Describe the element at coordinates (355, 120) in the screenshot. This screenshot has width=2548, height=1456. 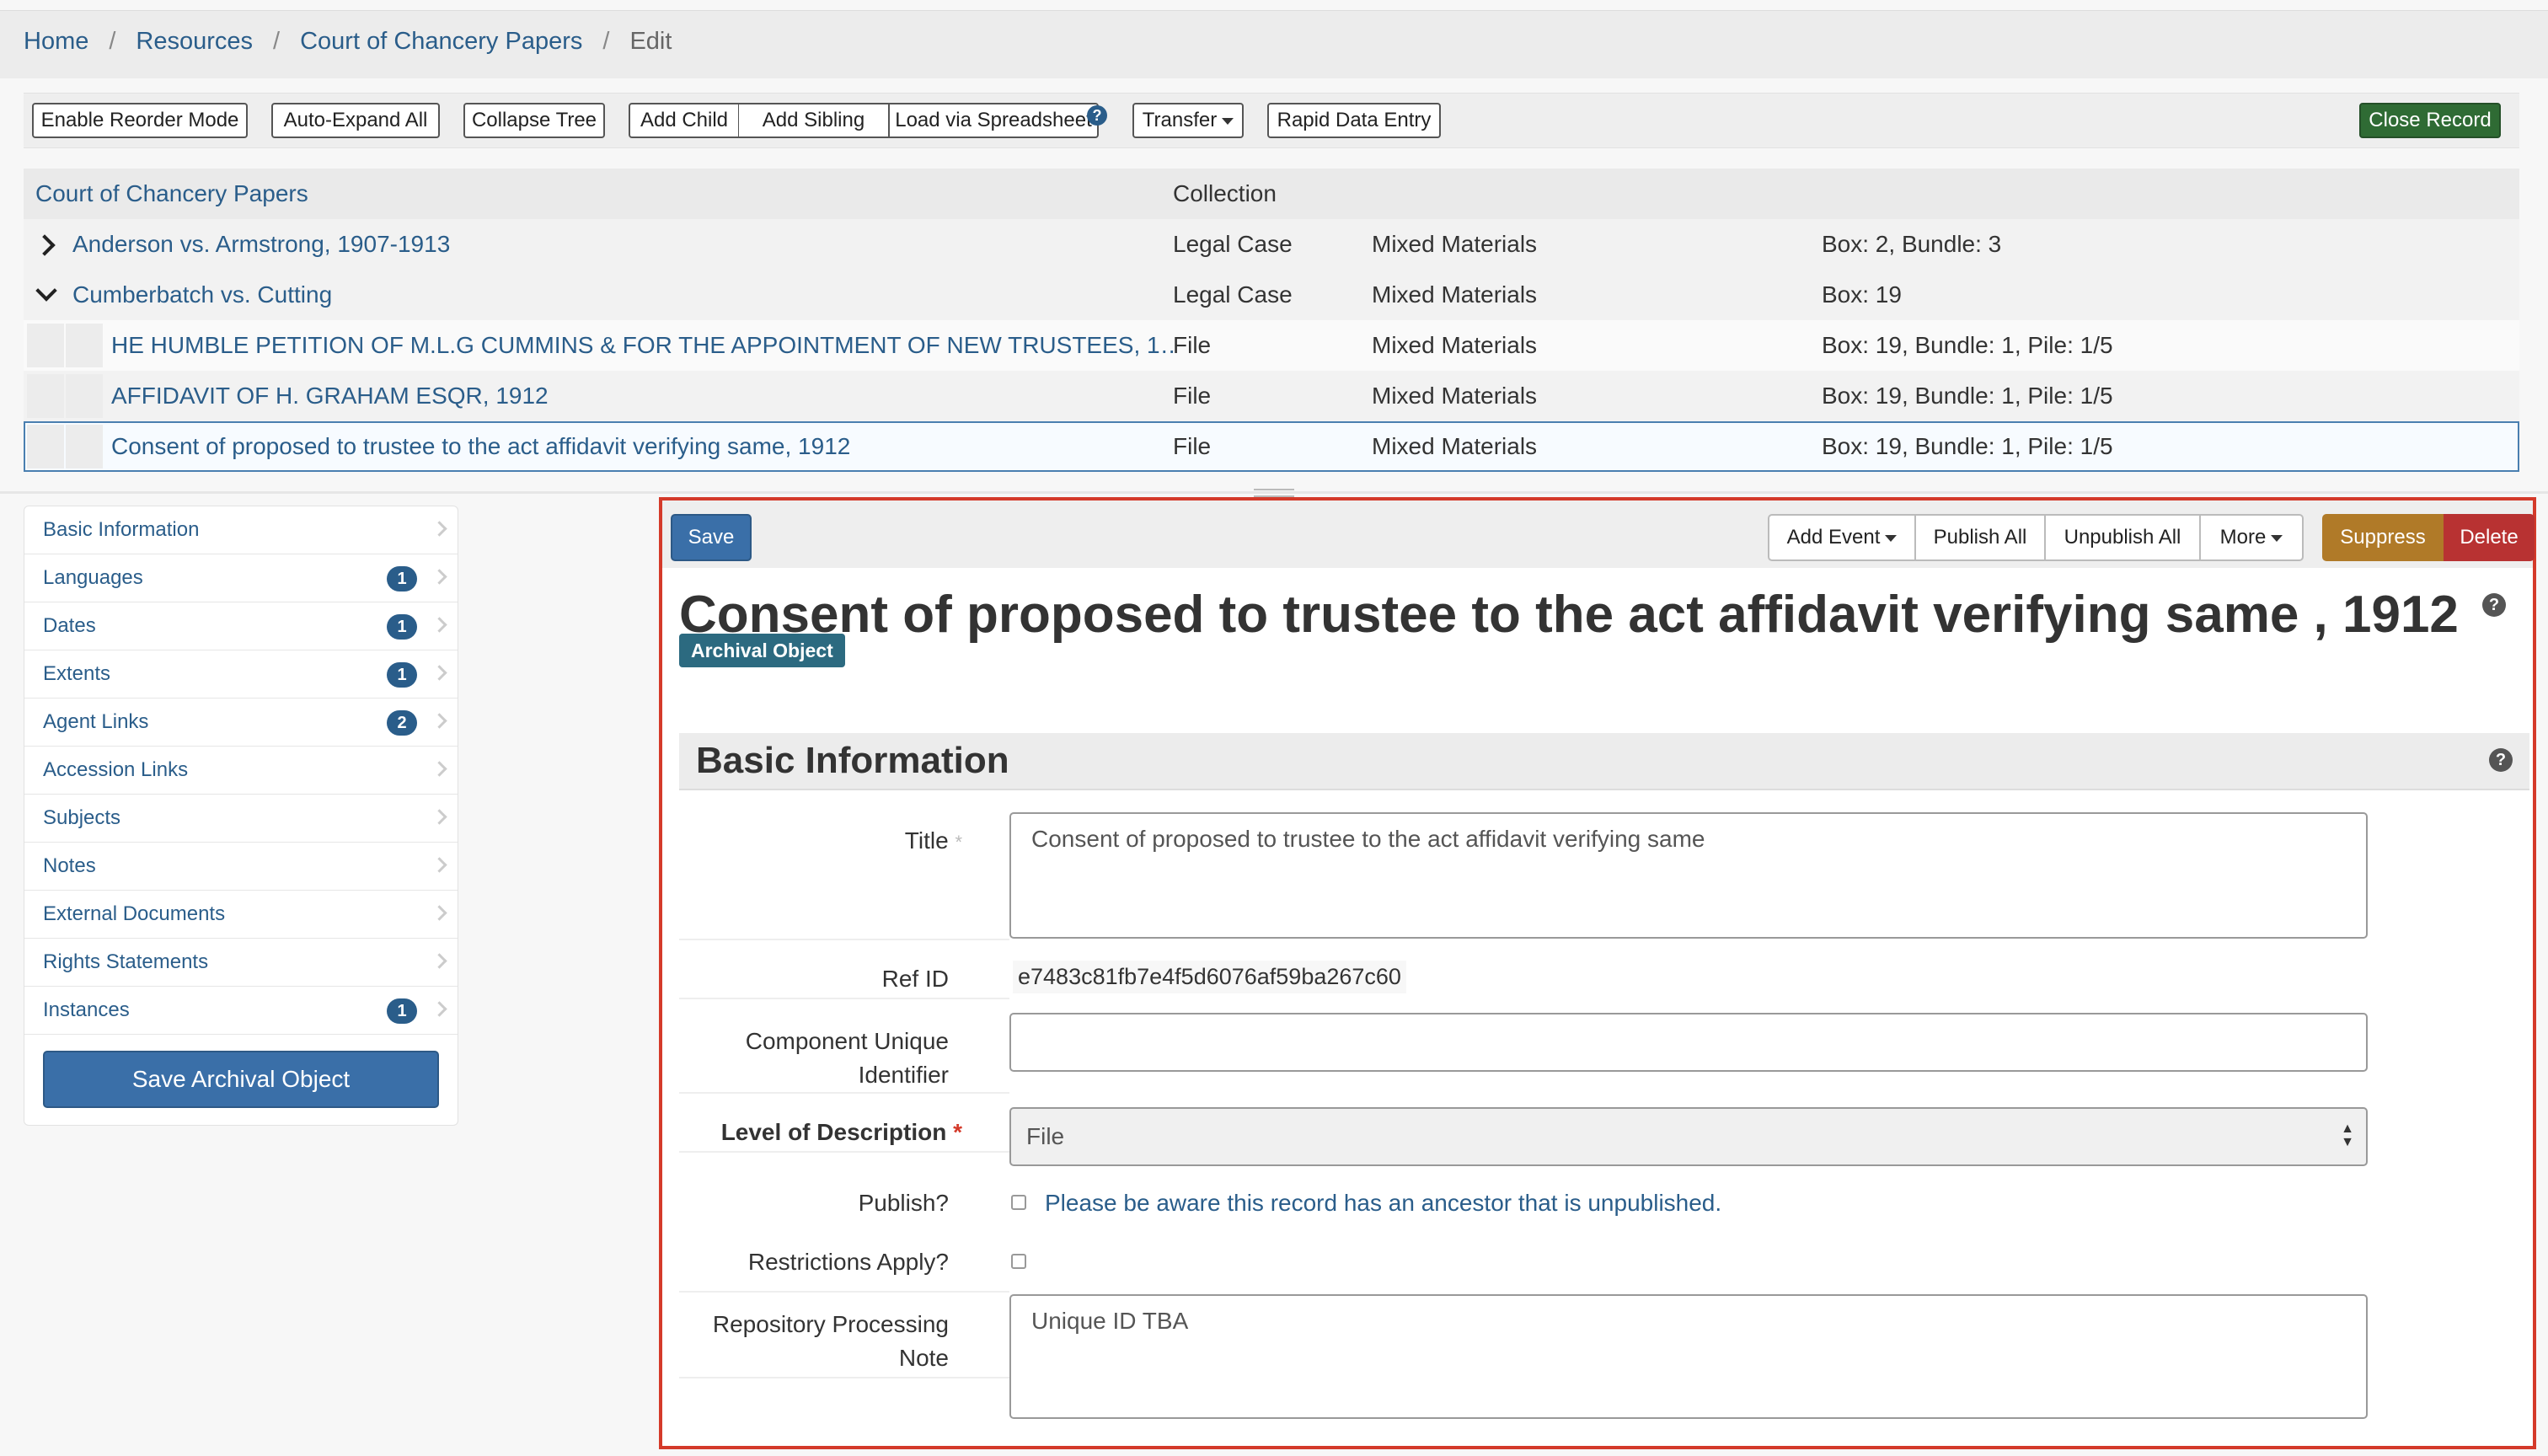
I see `auto-expand-button: Auto-Expand All` at that location.